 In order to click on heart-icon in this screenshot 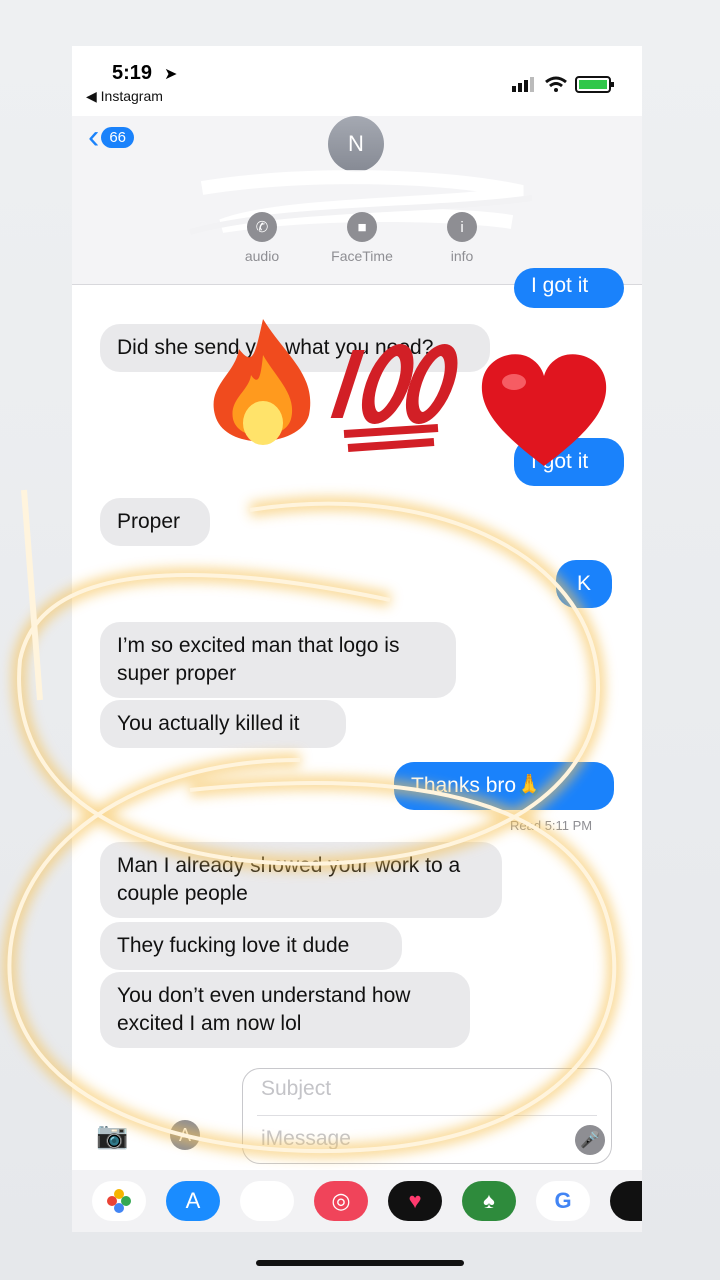, I will do `click(544, 410)`.